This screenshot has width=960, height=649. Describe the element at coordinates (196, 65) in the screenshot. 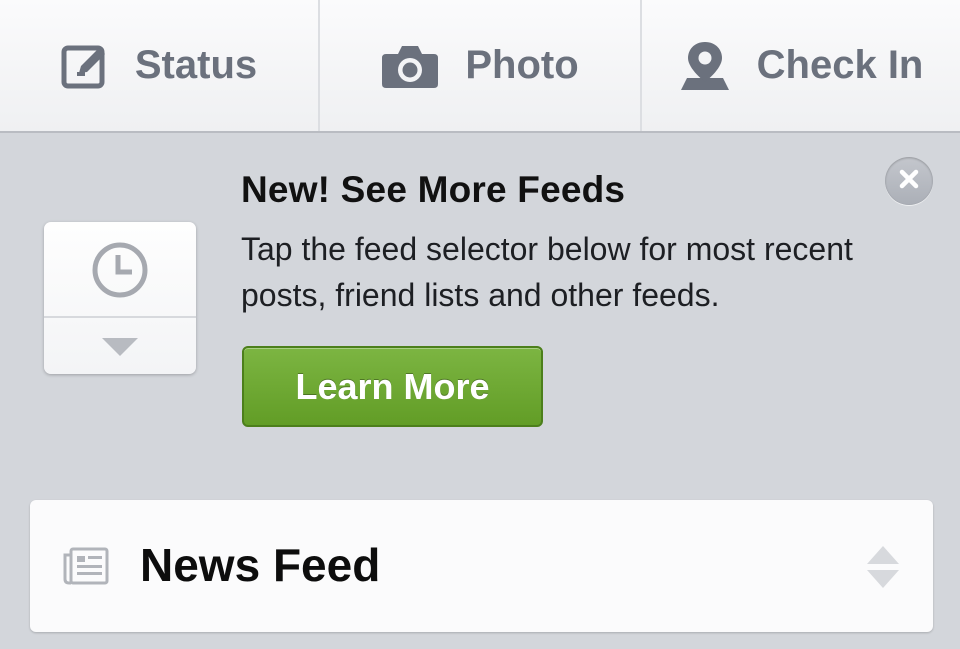

I see `status-label: Status` at that location.